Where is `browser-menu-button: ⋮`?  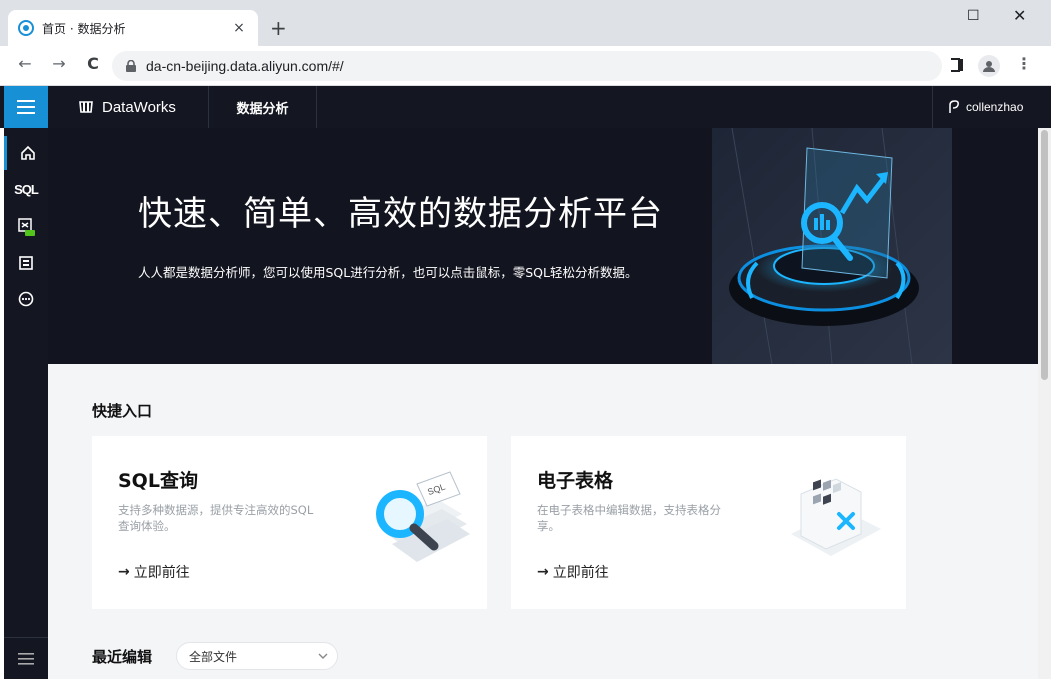 browser-menu-button: ⋮ is located at coordinates (1024, 63).